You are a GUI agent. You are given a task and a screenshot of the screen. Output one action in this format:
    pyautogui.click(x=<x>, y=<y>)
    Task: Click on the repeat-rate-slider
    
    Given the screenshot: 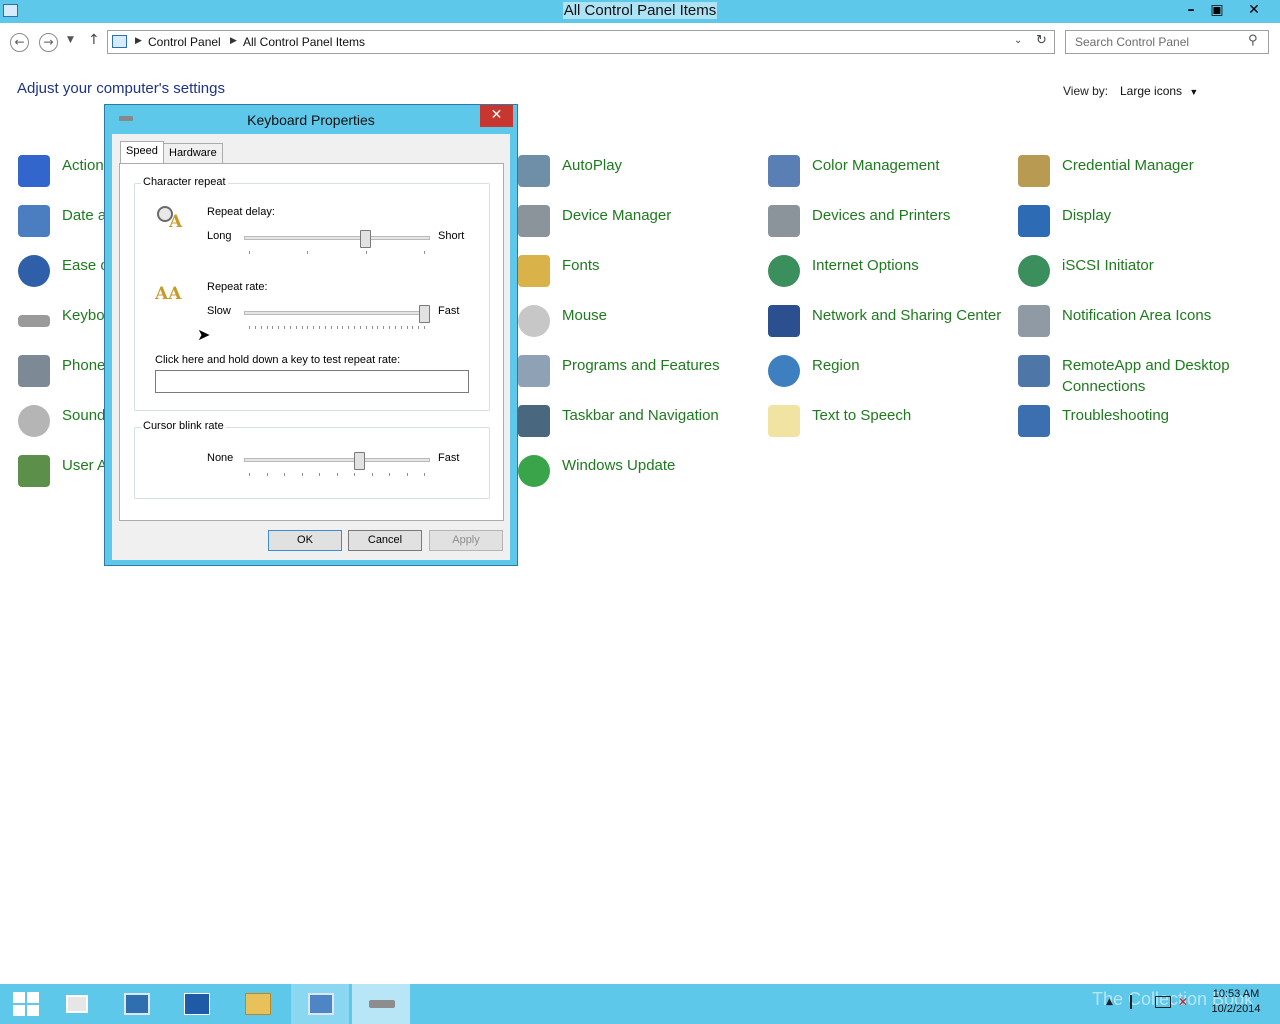 What is the action you would take?
    pyautogui.click(x=424, y=314)
    